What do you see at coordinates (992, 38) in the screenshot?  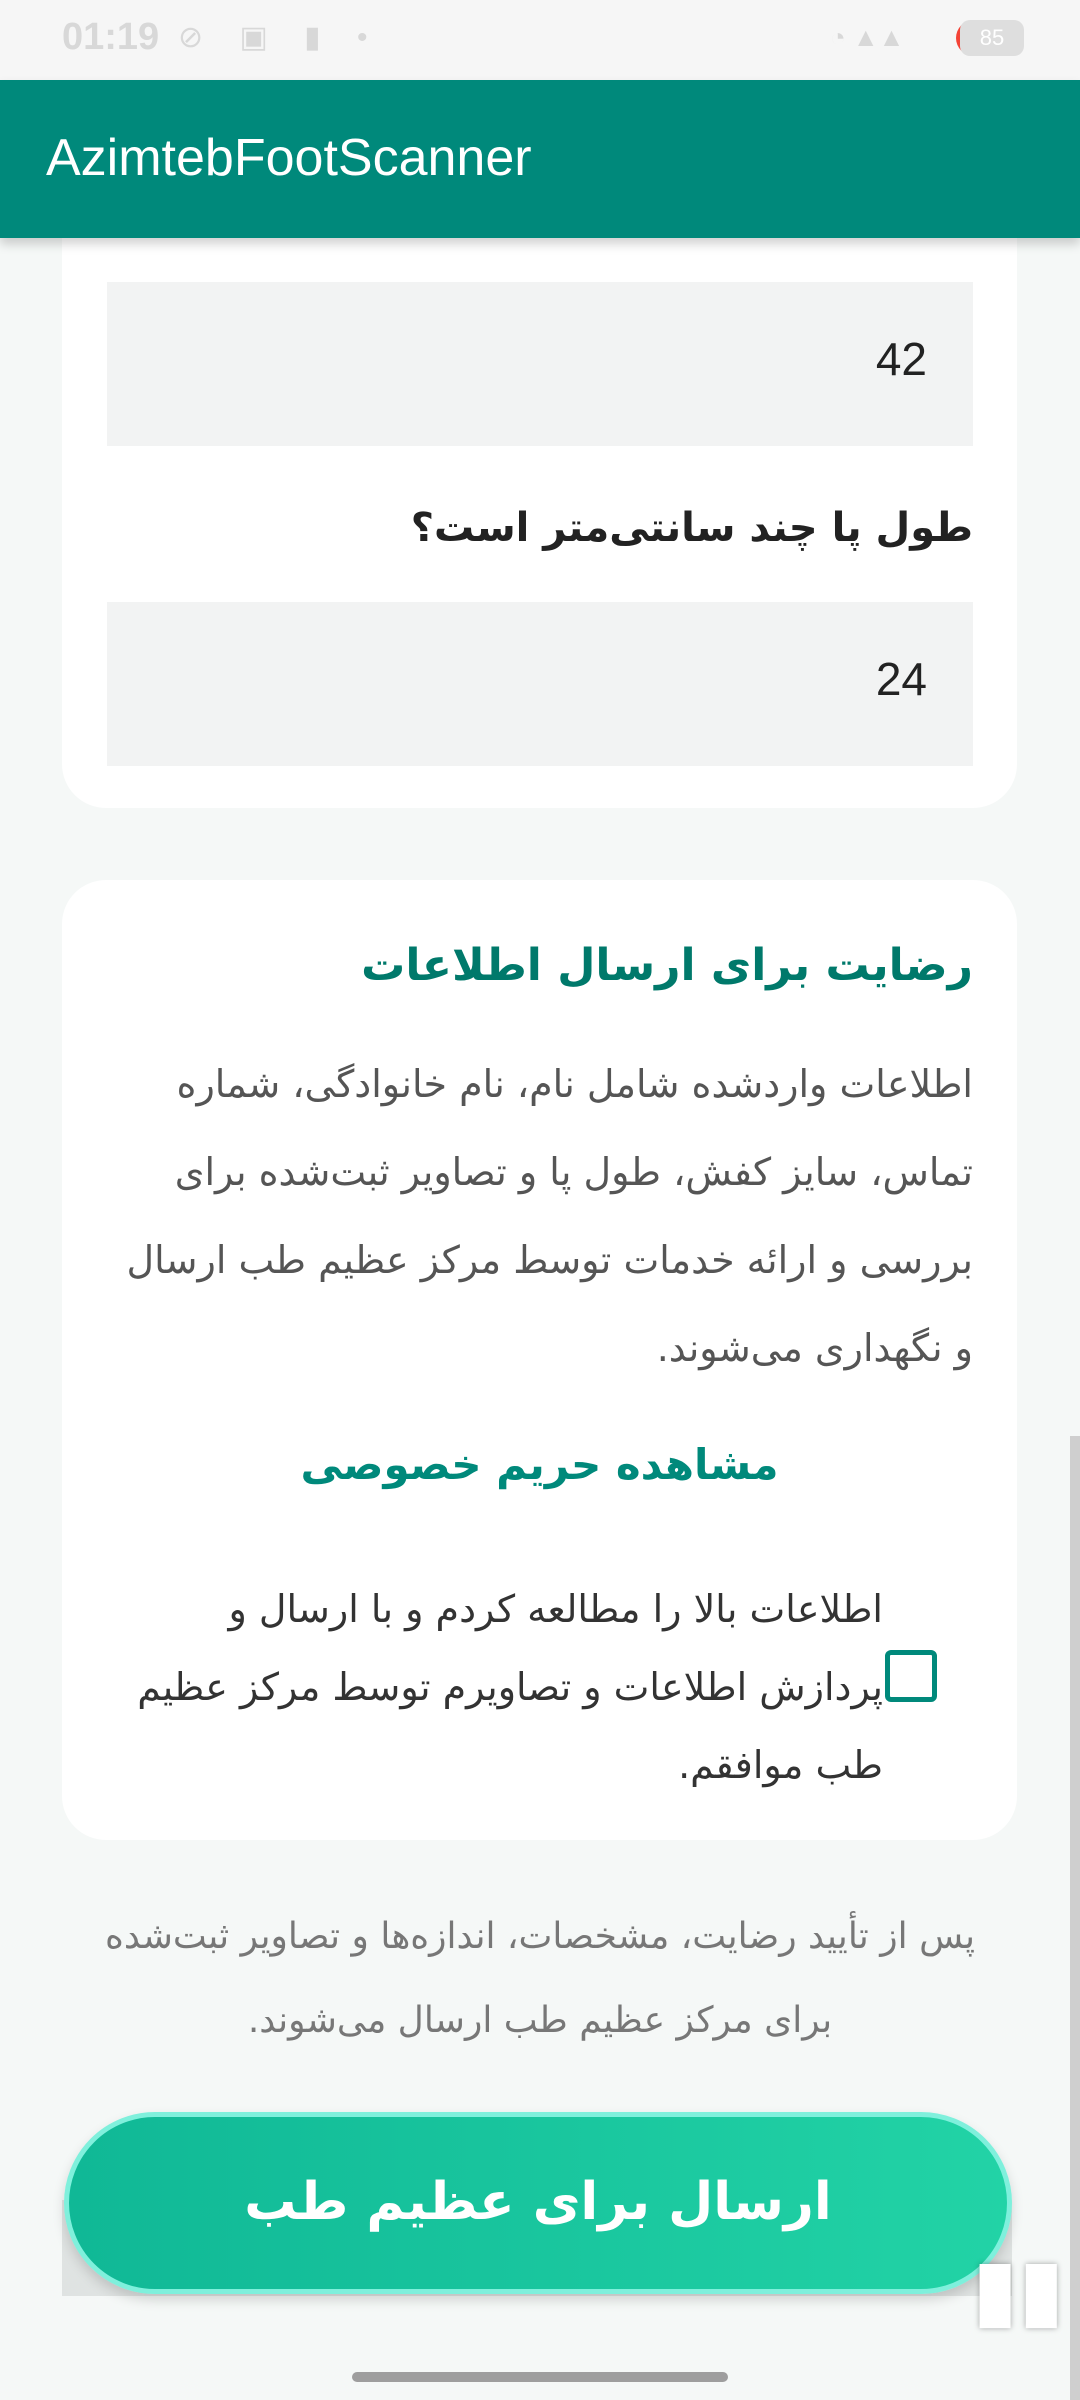 I see `battery-icon: 85` at bounding box center [992, 38].